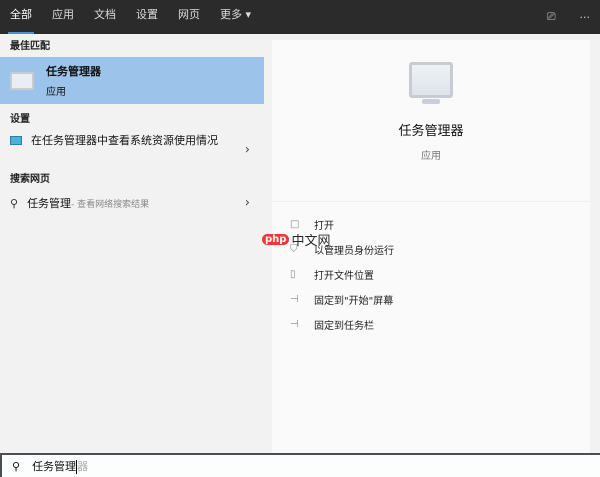  I want to click on watermark-text: 中文网, so click(311, 241).